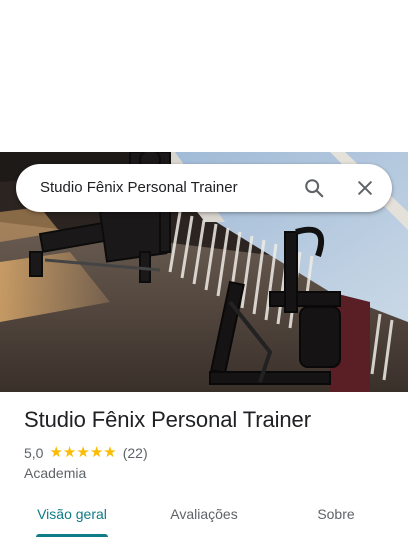 The image size is (408, 544). I want to click on place-tabs: Visão geral Avaliações Sobre, so click(204, 516).